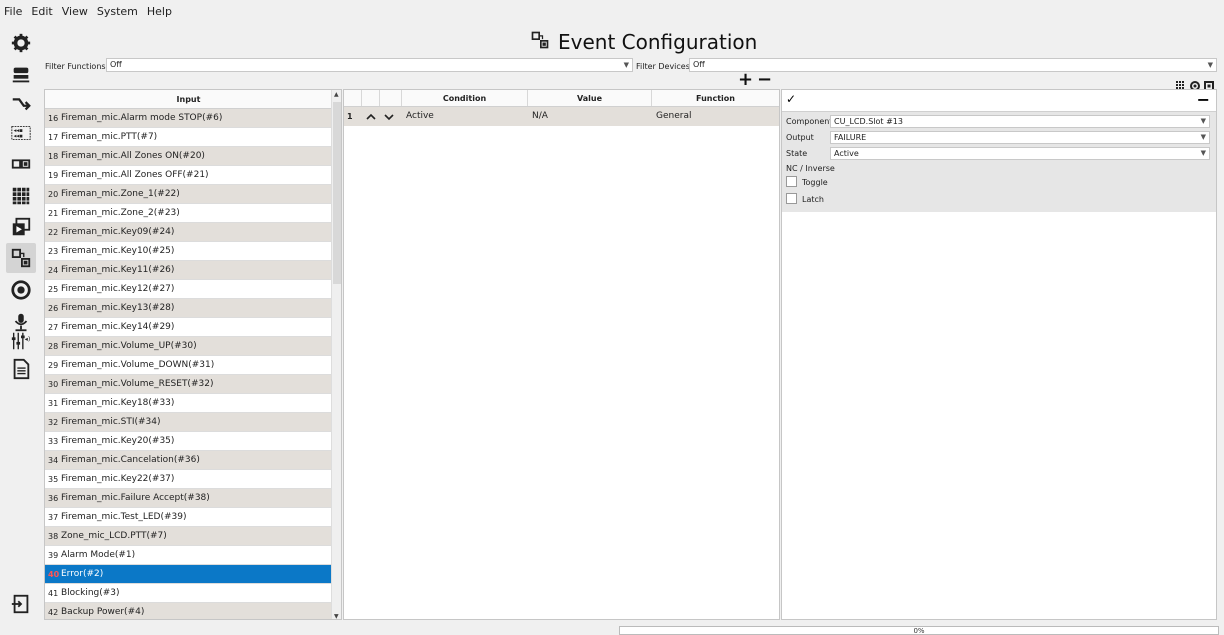  What do you see at coordinates (561, 116) in the screenshot?
I see `event-row: 1 Active N/A General` at bounding box center [561, 116].